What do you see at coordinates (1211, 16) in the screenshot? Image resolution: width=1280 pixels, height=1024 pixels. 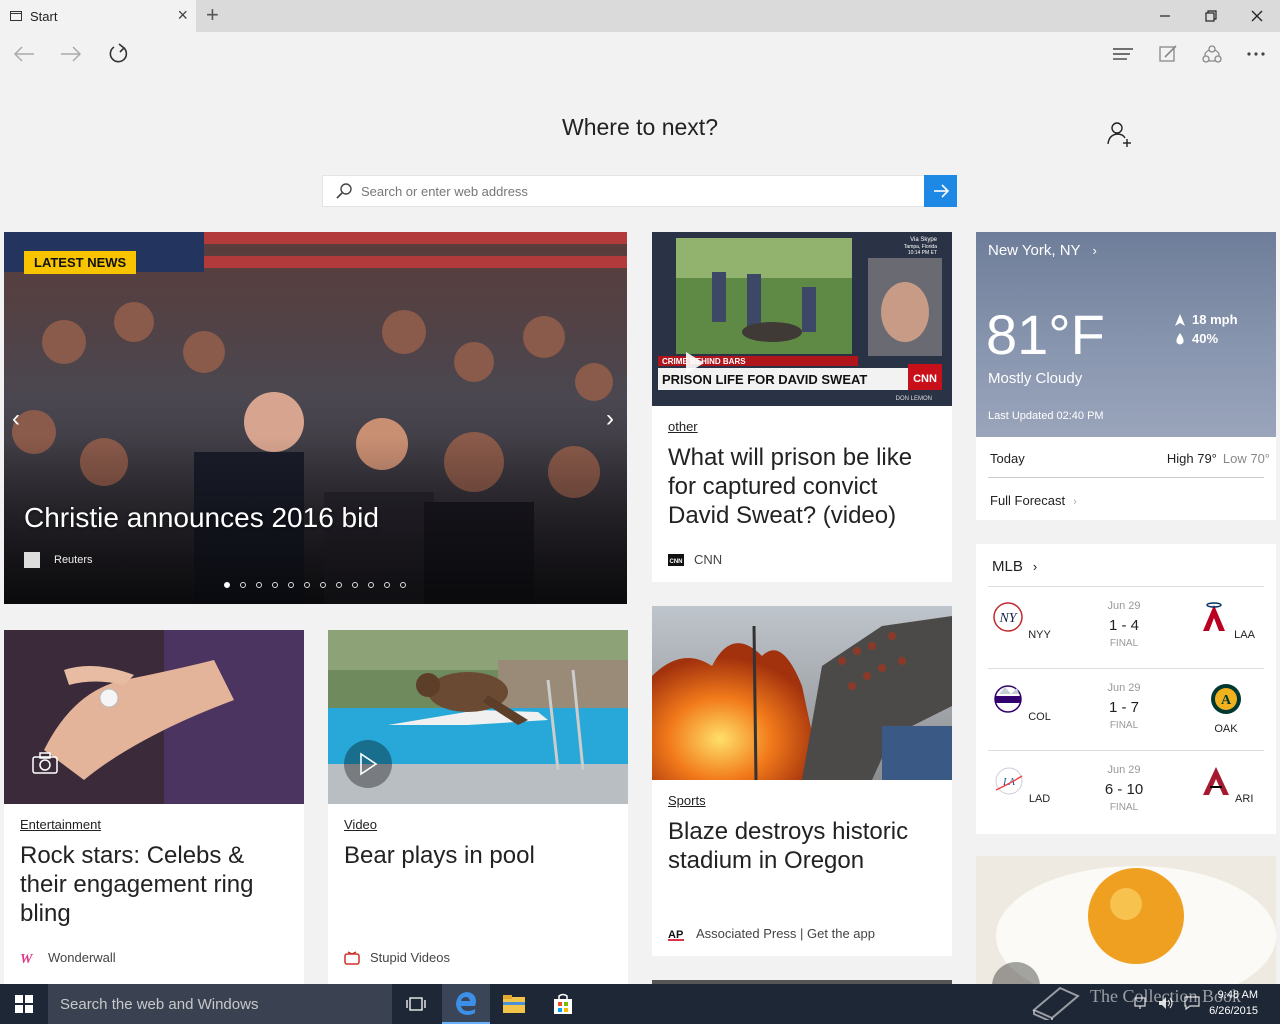 I see `restore-button` at bounding box center [1211, 16].